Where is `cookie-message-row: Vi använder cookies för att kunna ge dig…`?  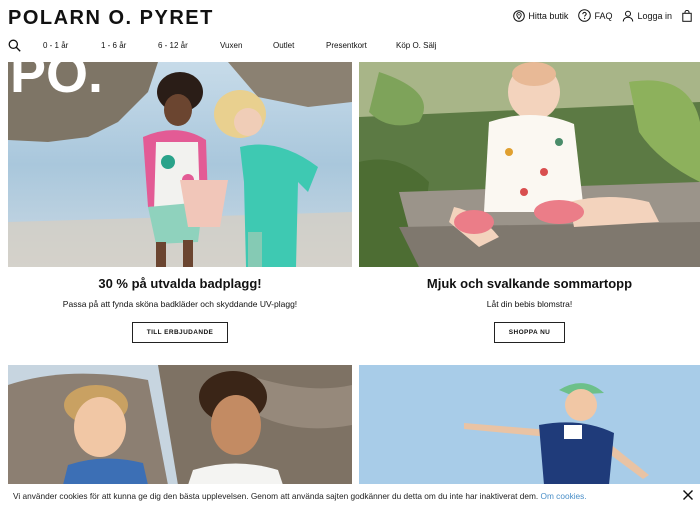 cookie-message-row: Vi använder cookies för att kunna ge dig… is located at coordinates (300, 496).